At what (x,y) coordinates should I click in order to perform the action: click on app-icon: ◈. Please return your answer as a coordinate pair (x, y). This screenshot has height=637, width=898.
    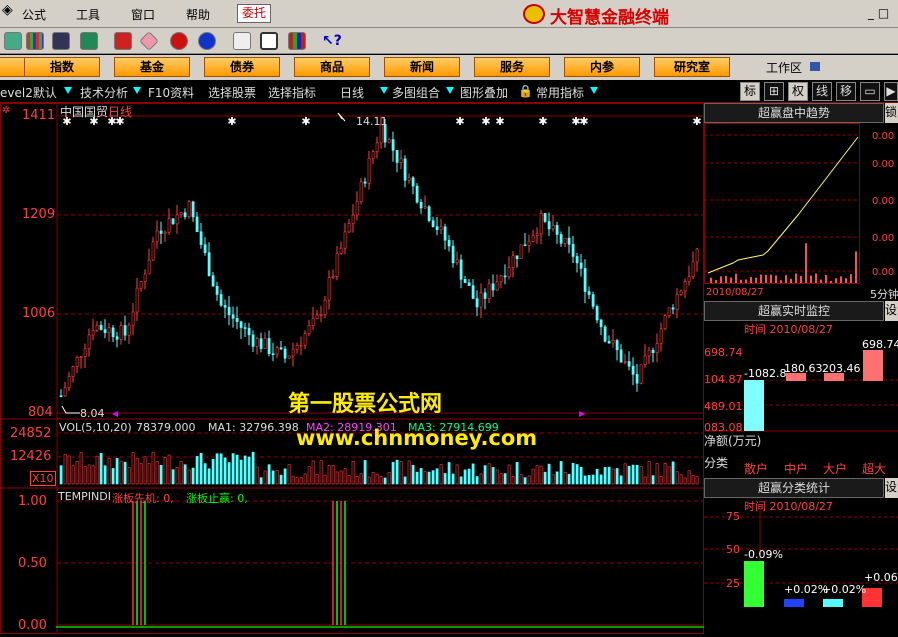
    Looking at the image, I should click on (7, 10).